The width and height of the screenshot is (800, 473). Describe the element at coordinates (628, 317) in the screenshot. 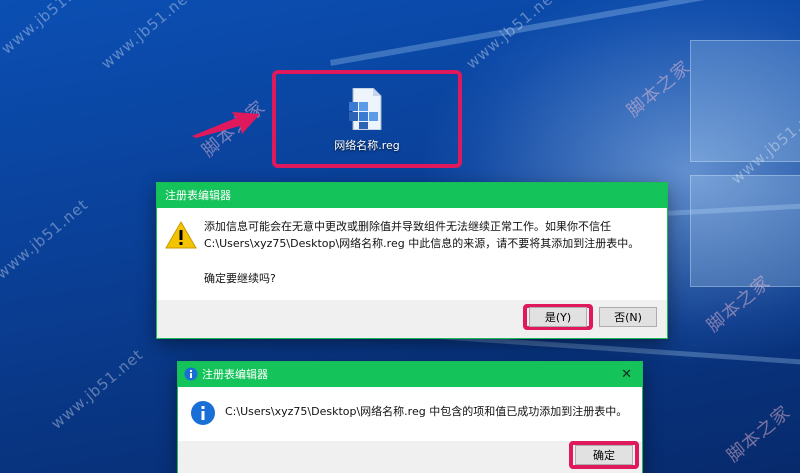

I see `no-button: 否(N)` at that location.